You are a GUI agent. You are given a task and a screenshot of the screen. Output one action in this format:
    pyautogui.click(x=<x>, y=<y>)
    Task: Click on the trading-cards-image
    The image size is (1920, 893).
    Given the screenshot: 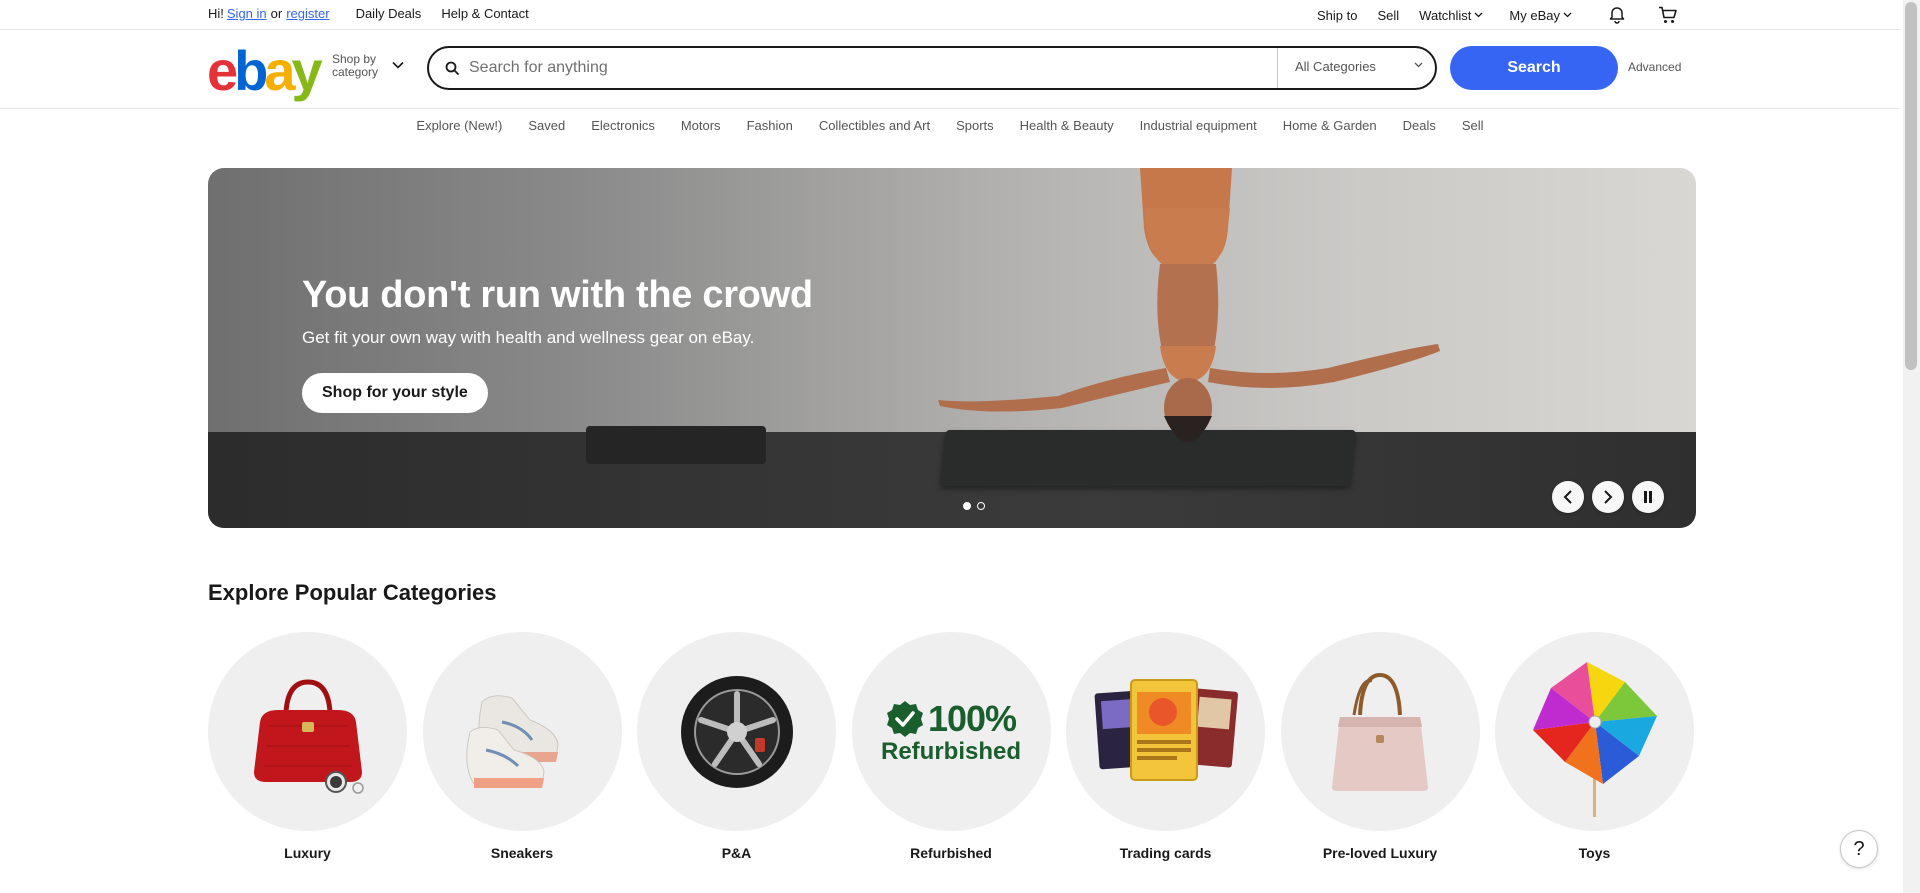 What is the action you would take?
    pyautogui.click(x=1166, y=729)
    